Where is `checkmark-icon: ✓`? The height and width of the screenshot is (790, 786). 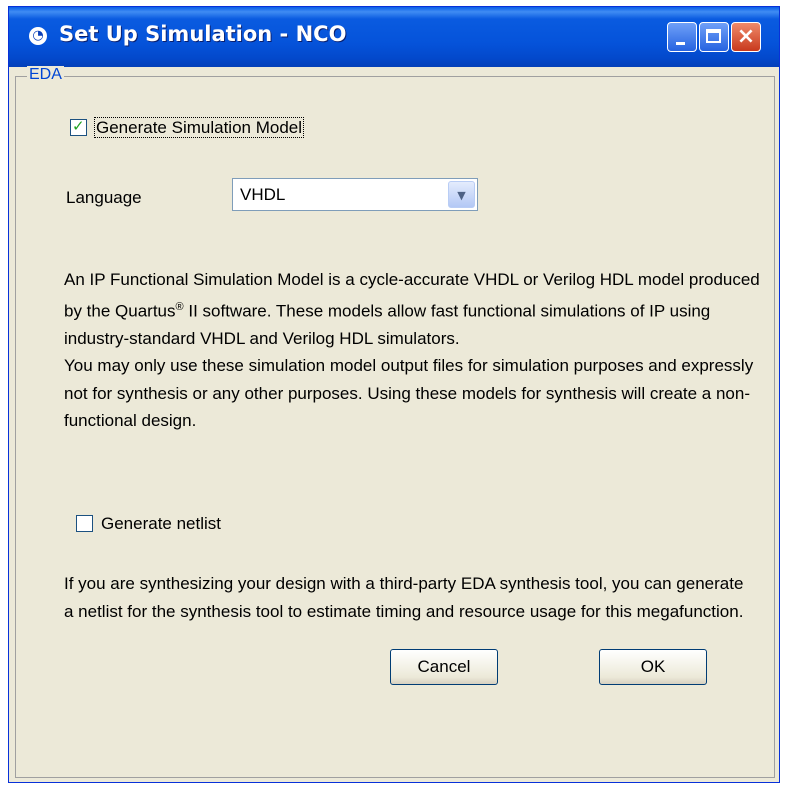
checkmark-icon: ✓ is located at coordinates (78, 126).